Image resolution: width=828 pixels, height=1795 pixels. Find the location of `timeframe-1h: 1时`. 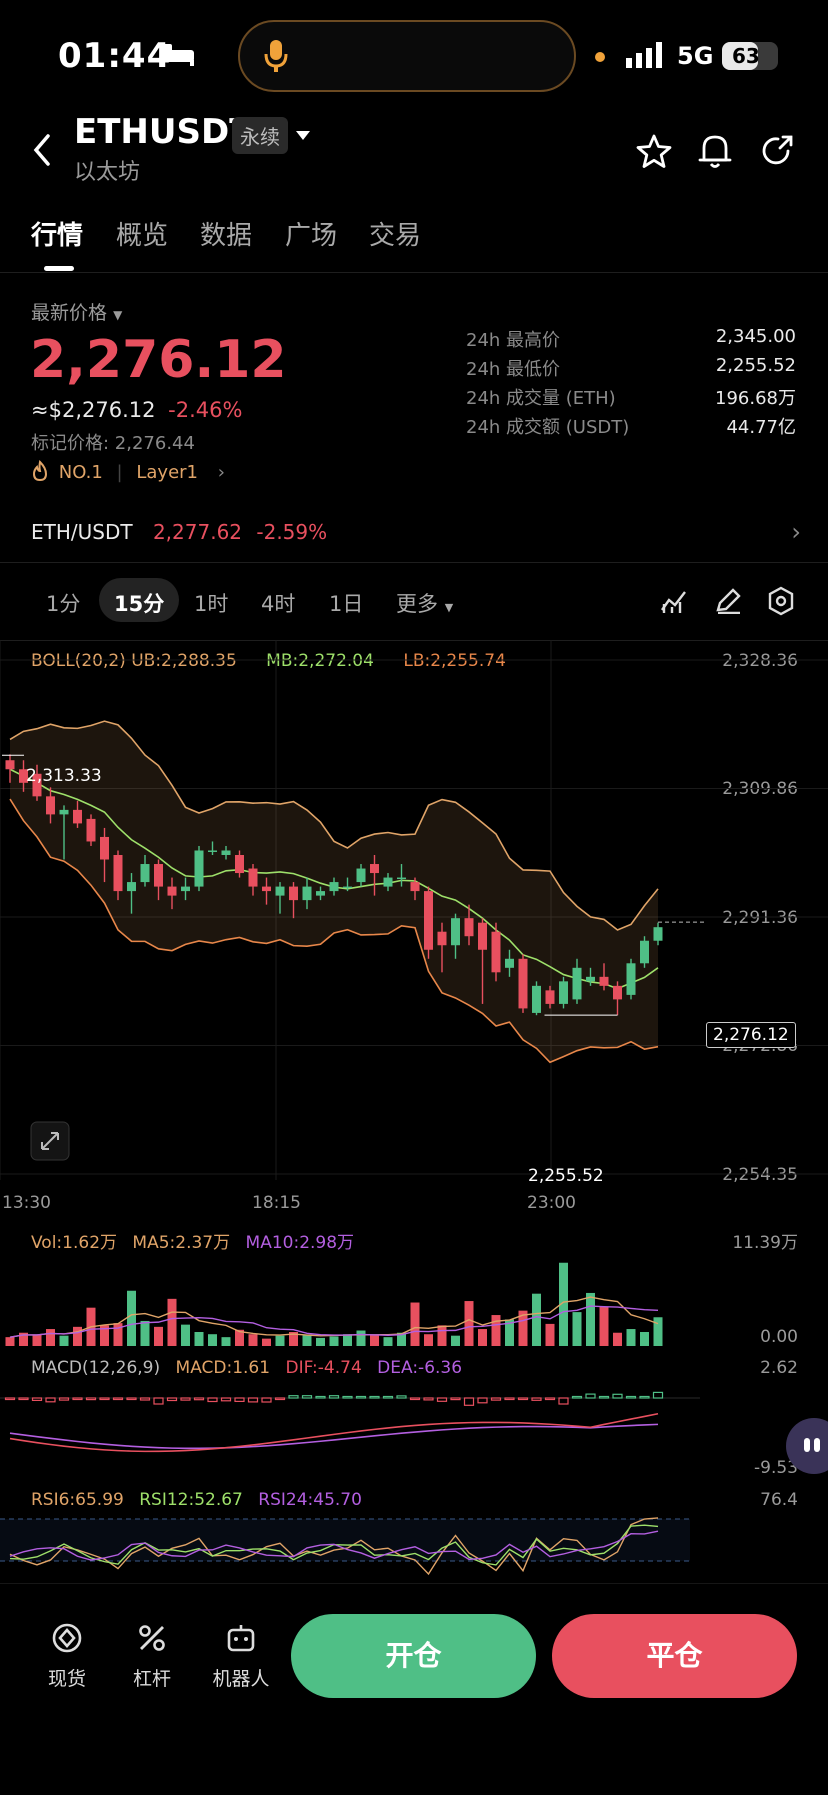

timeframe-1h: 1时 is located at coordinates (211, 603).